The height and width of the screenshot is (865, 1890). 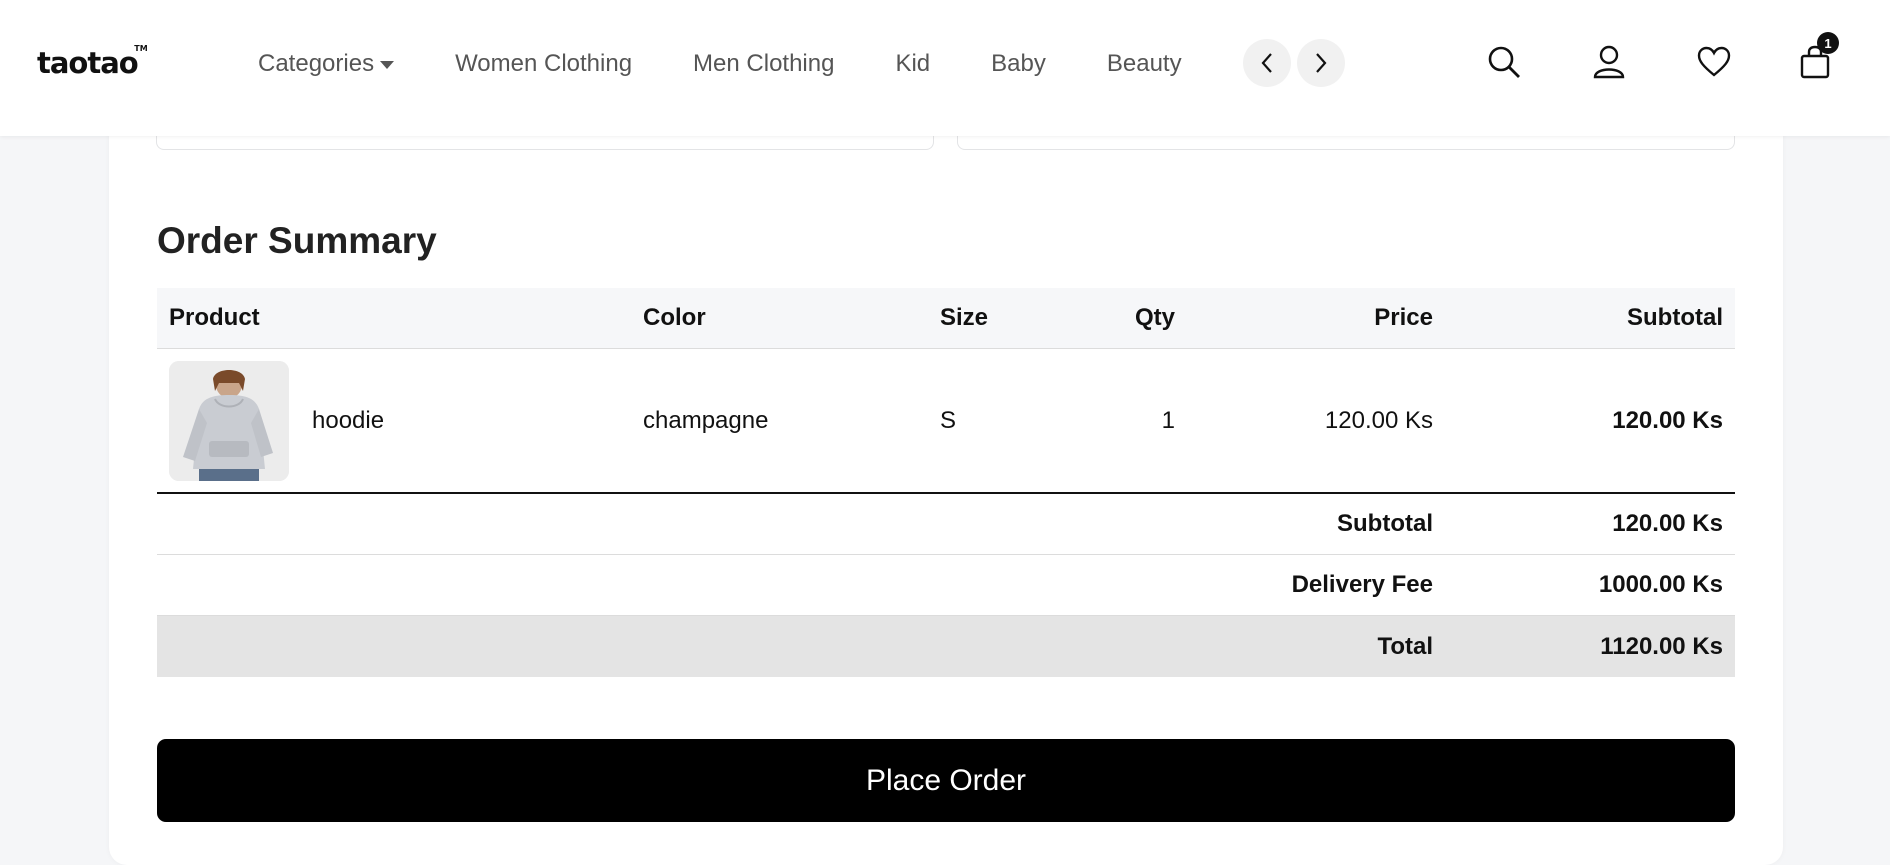 I want to click on chevron-right-icon, so click(x=1321, y=63).